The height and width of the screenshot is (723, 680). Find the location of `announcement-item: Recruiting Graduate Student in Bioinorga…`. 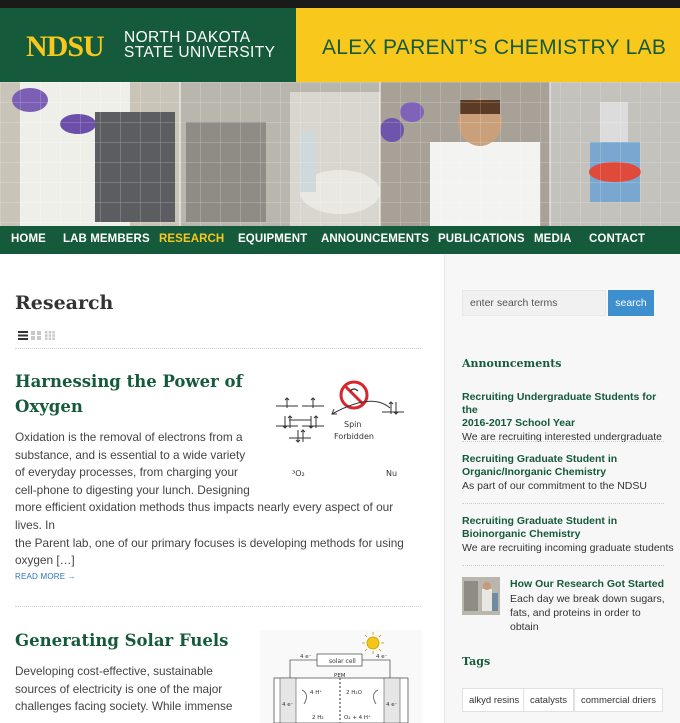

announcement-item: Recruiting Graduate Student in Bioinorga… is located at coordinates (568, 535).